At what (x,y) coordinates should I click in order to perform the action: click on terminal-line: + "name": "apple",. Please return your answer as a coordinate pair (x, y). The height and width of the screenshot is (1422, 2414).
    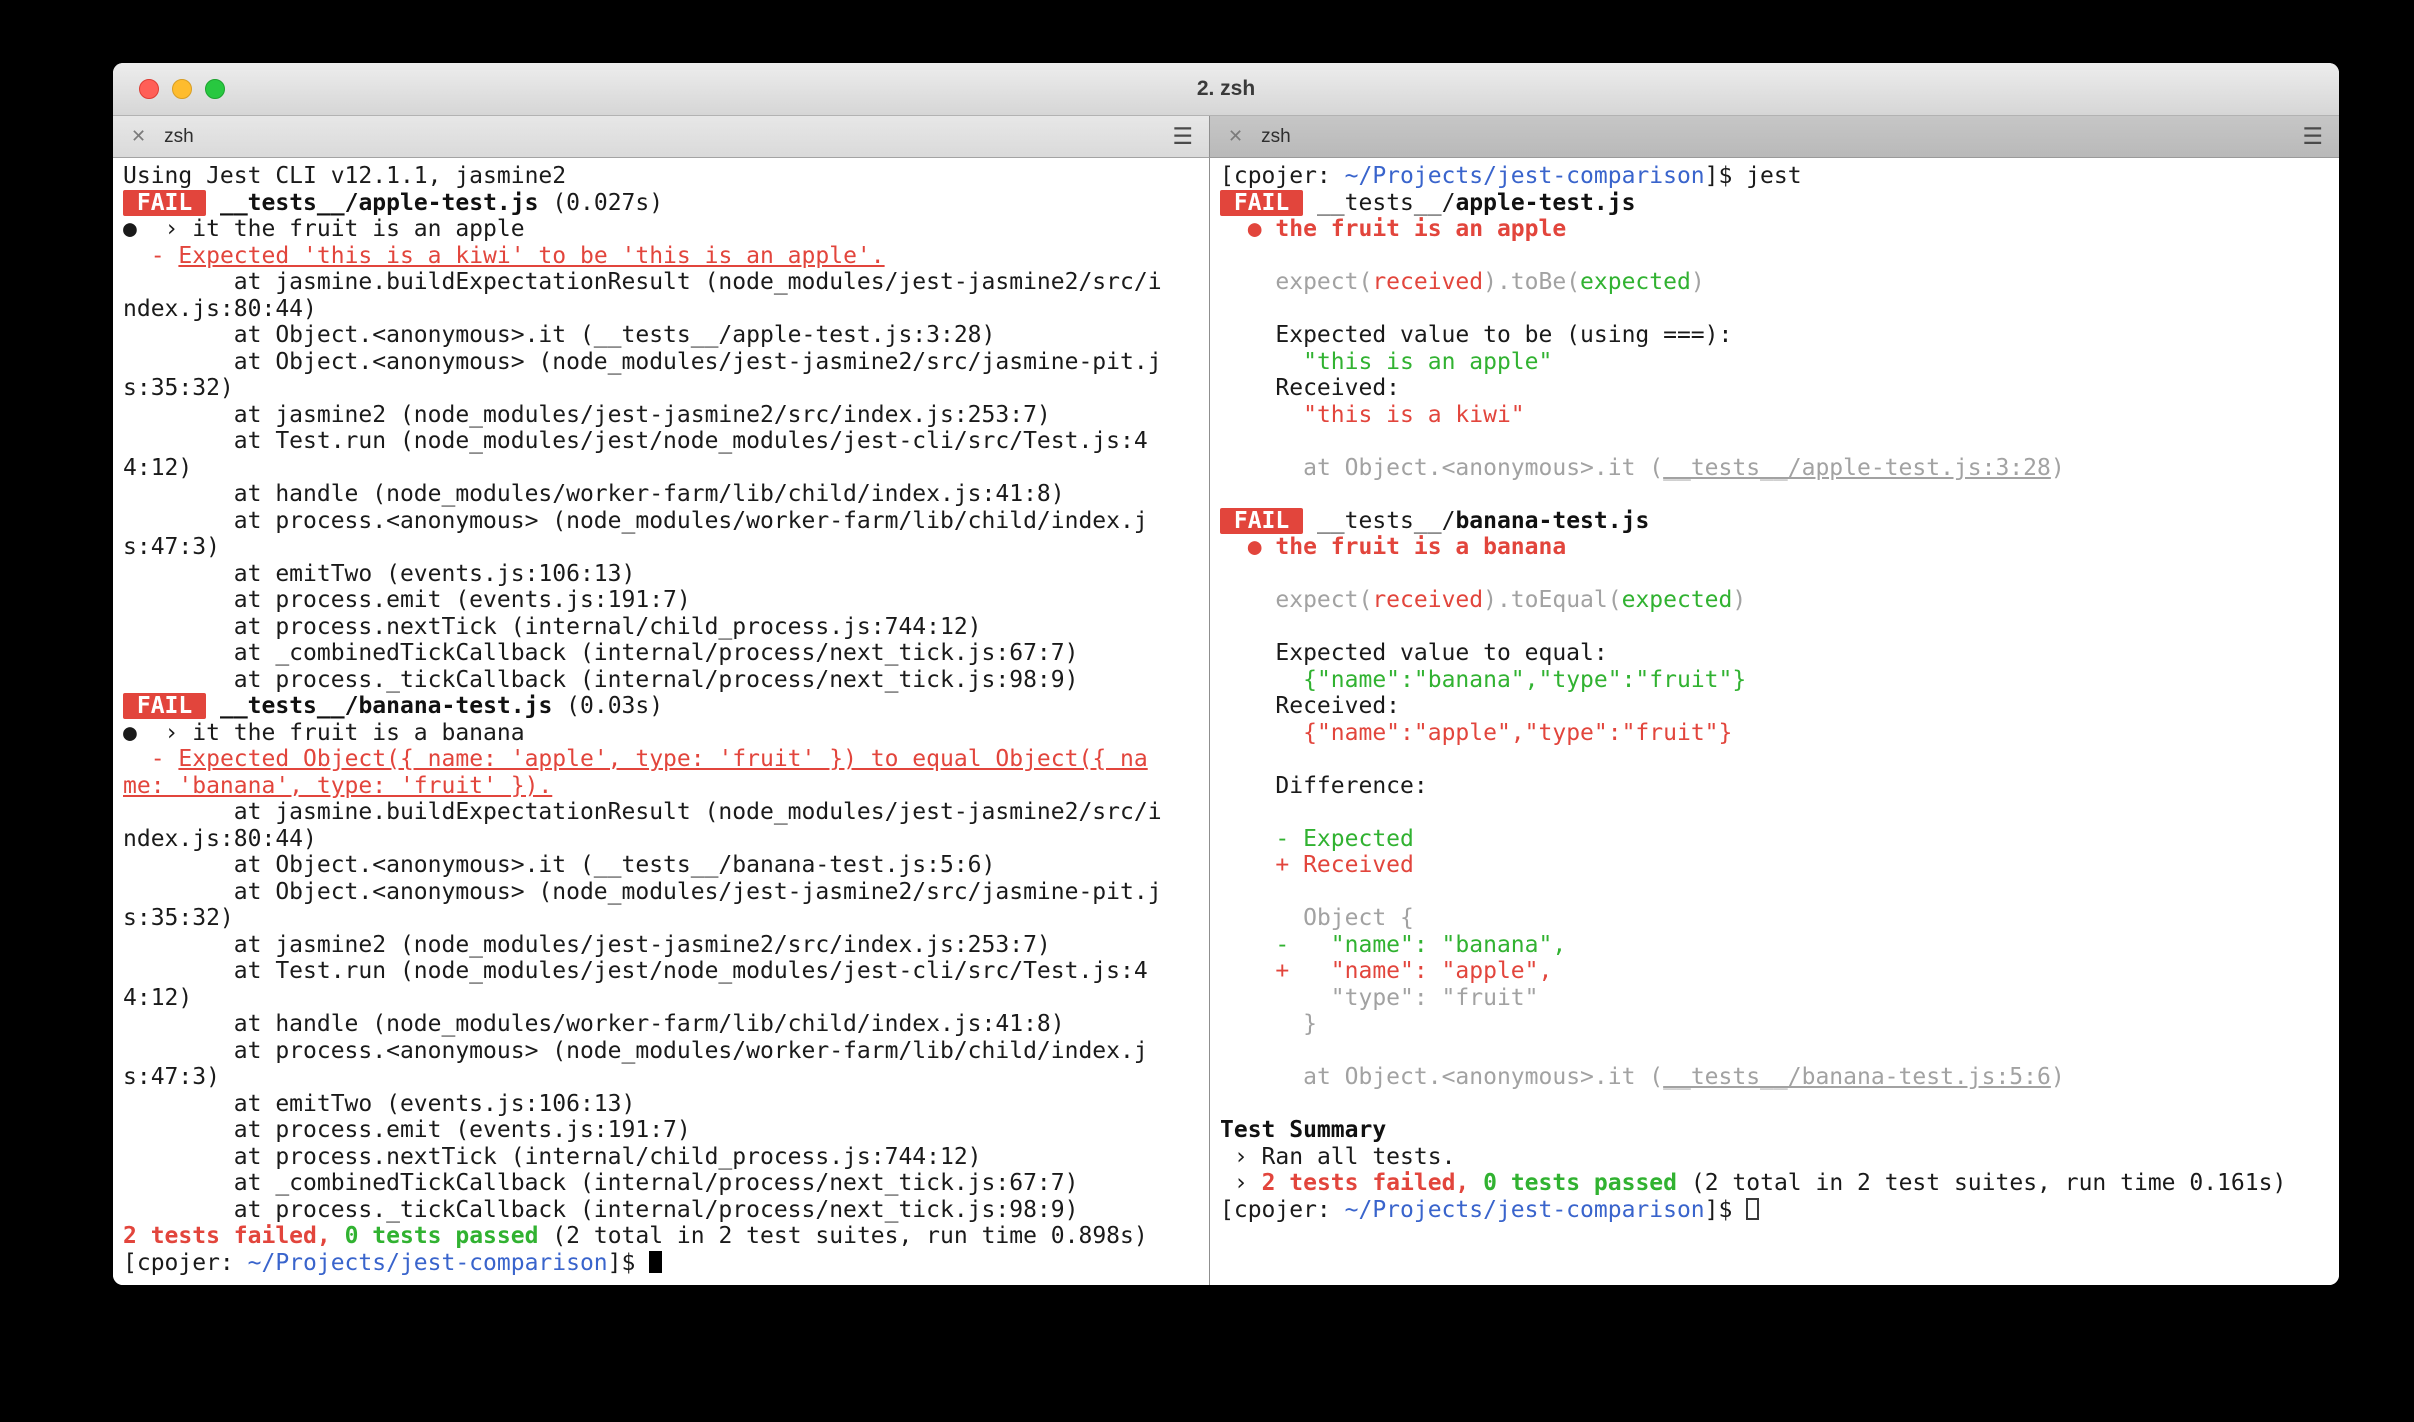
    Looking at the image, I should click on (1774, 971).